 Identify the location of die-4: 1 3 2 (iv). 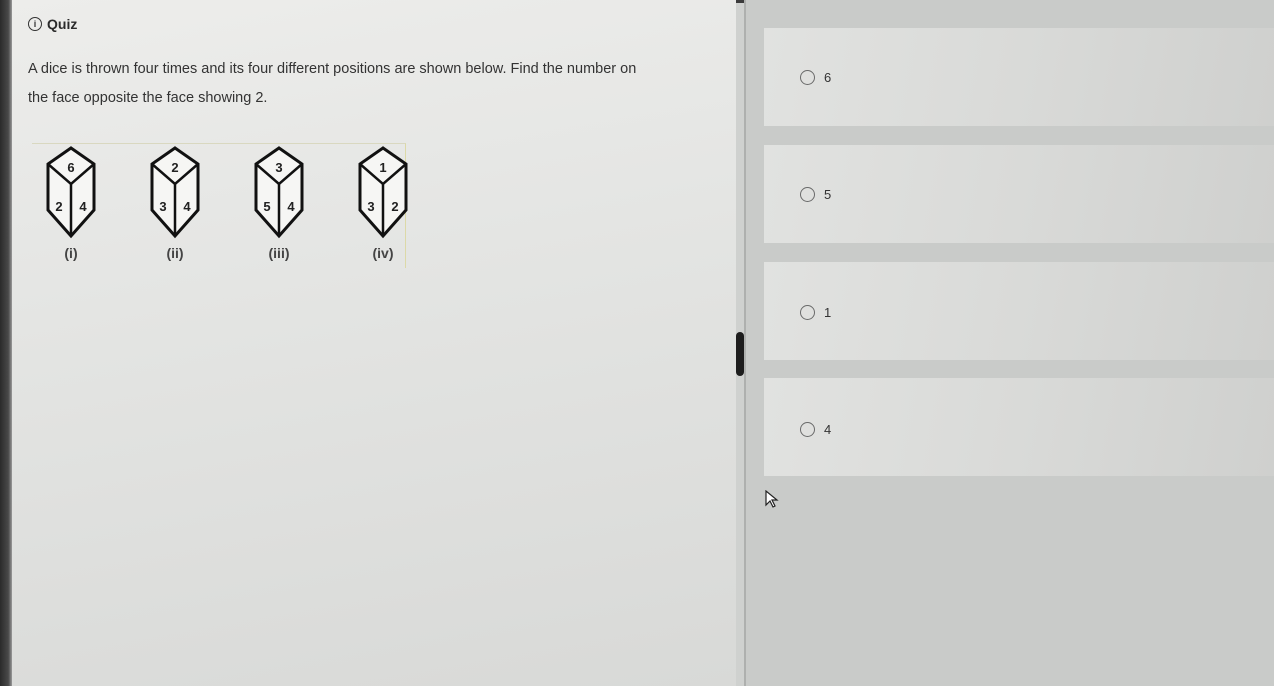
(383, 202).